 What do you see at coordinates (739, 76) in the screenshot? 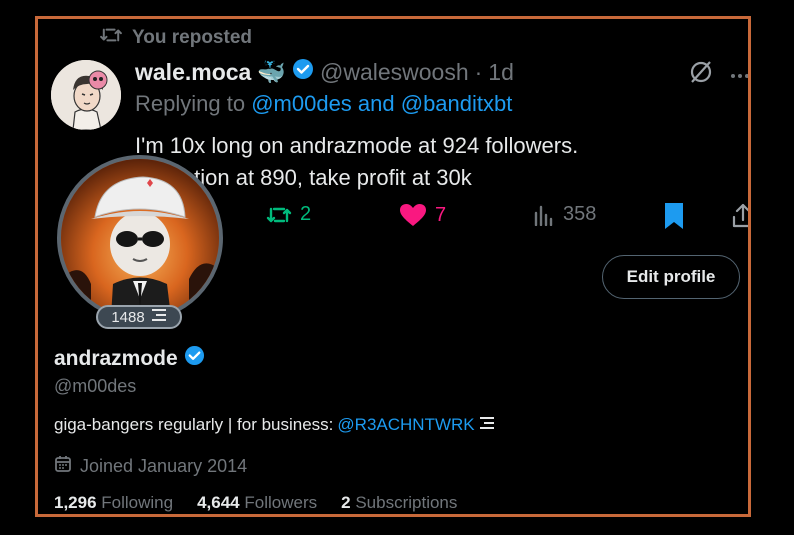
I see `more-options-icon` at bounding box center [739, 76].